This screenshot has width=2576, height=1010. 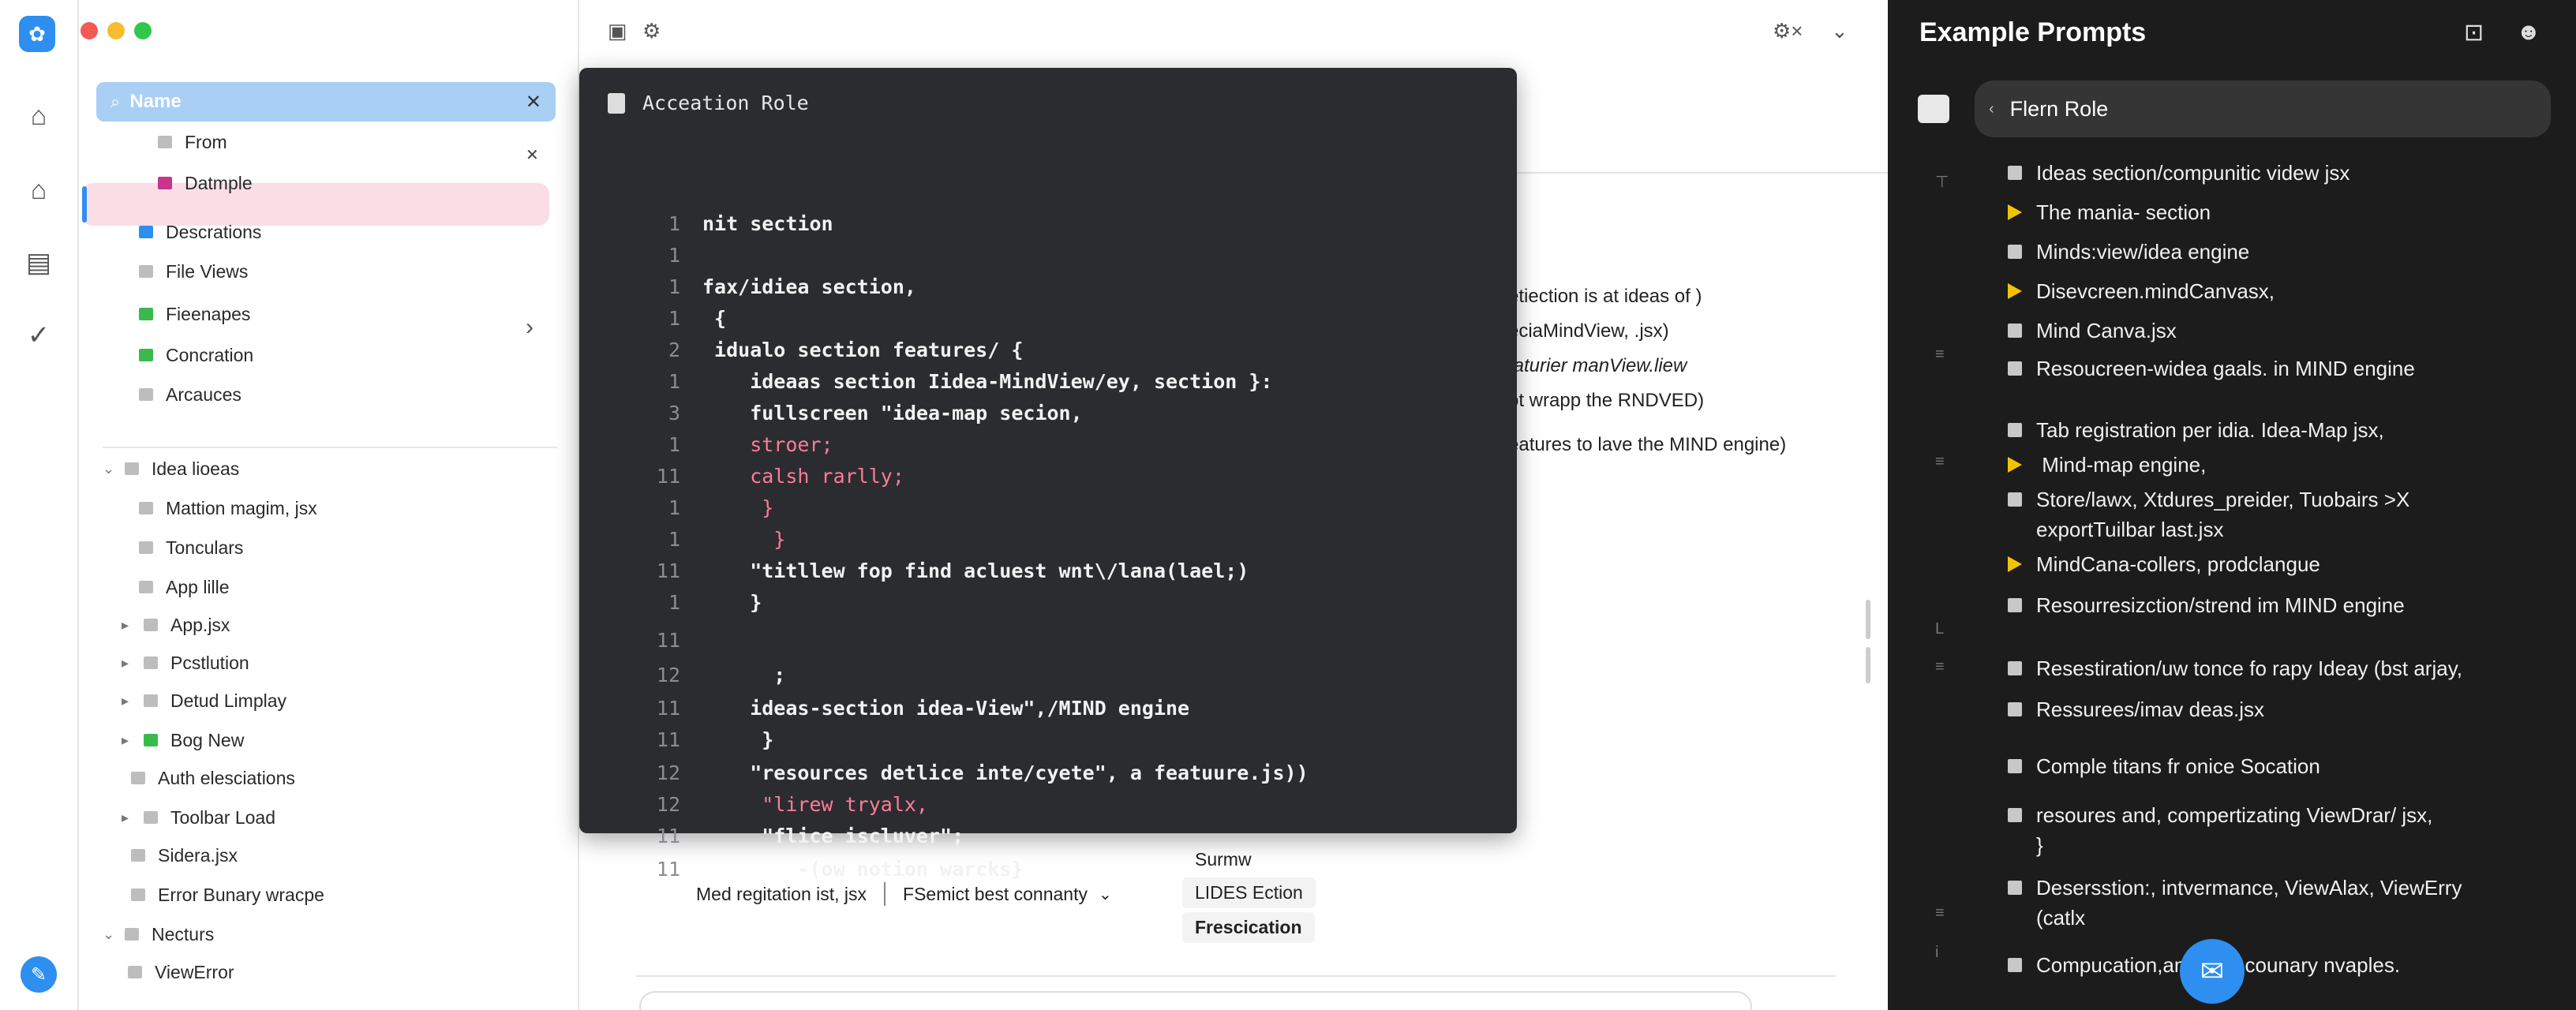 What do you see at coordinates (37, 34) in the screenshot?
I see `app-logo-icon: ✿` at bounding box center [37, 34].